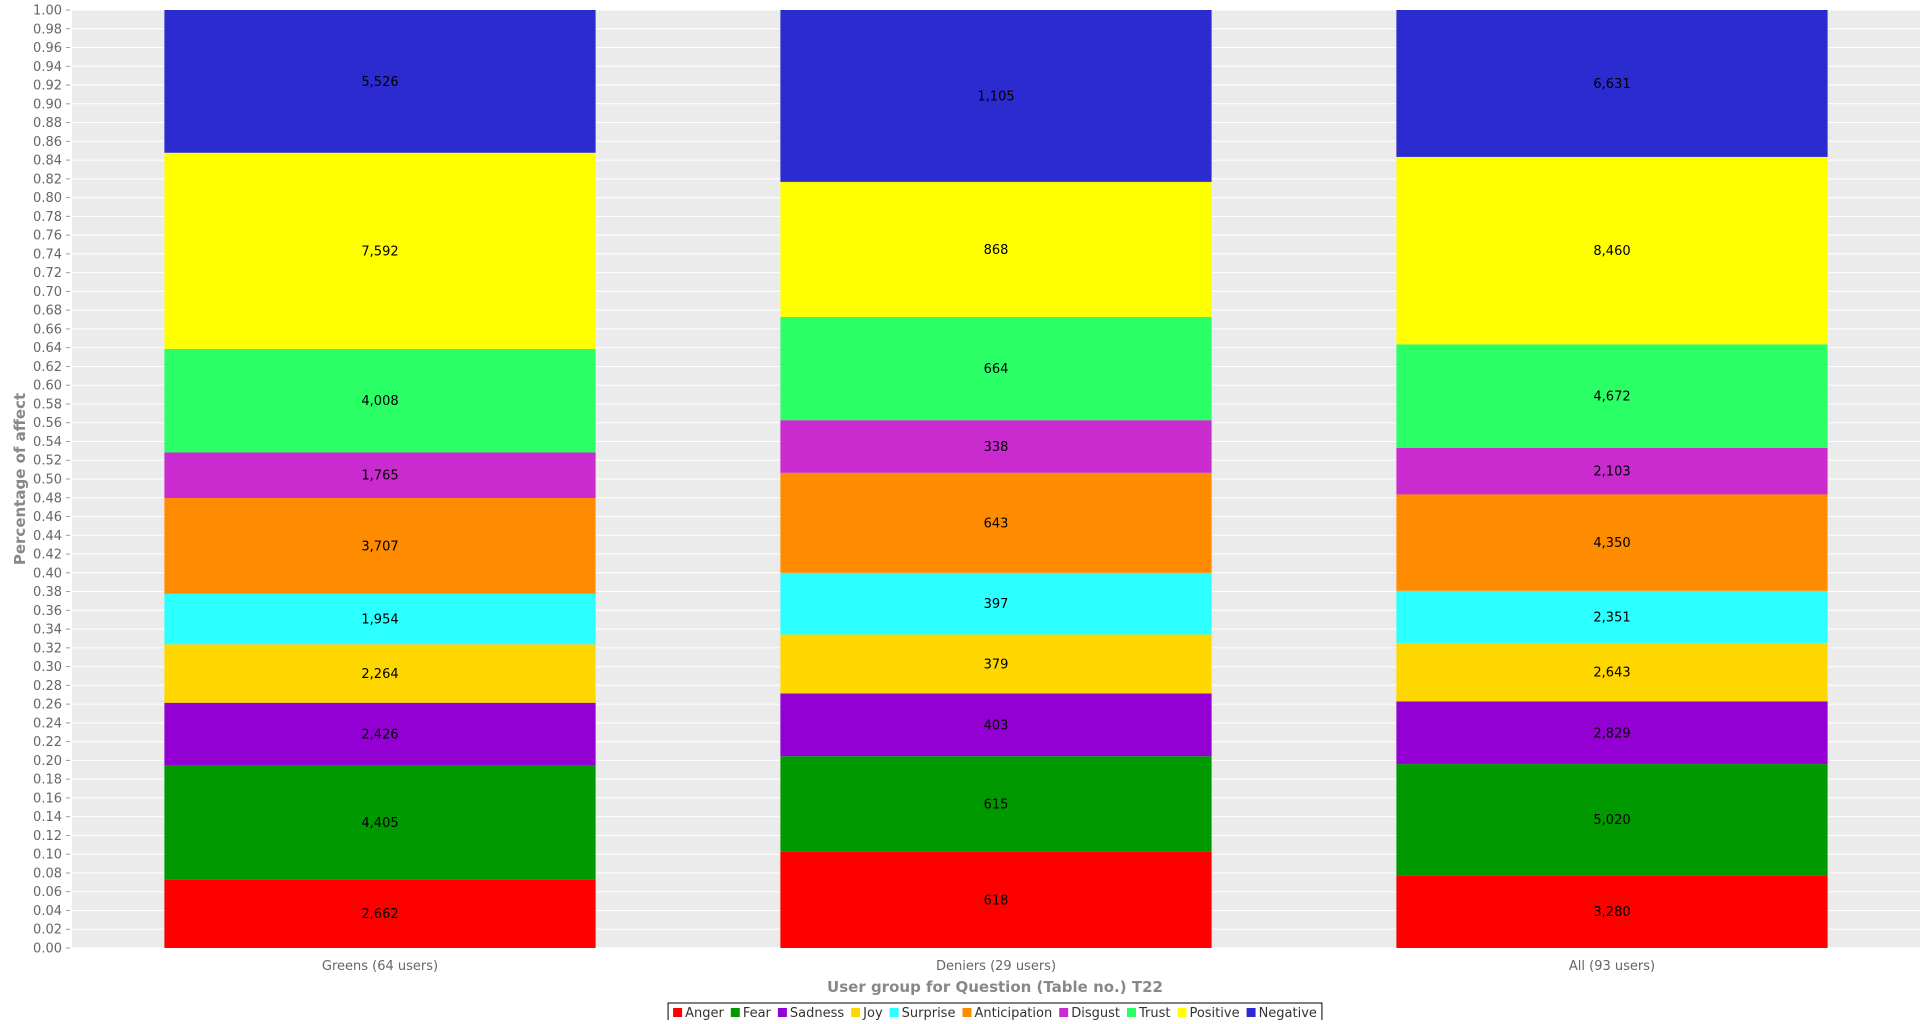 Image resolution: width=1920 pixels, height=1024 pixels. I want to click on data-label: 2,662, so click(379, 914).